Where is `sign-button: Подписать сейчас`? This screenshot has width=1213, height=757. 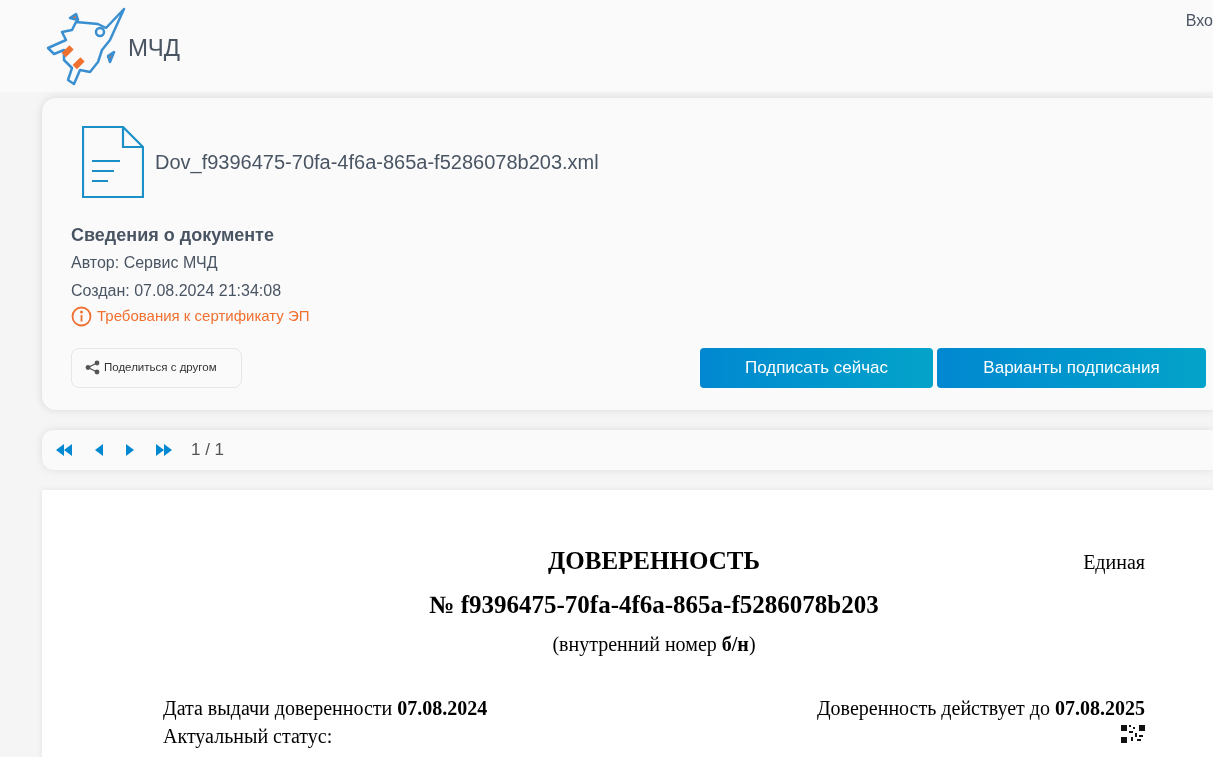 sign-button: Подписать сейчас is located at coordinates (816, 367).